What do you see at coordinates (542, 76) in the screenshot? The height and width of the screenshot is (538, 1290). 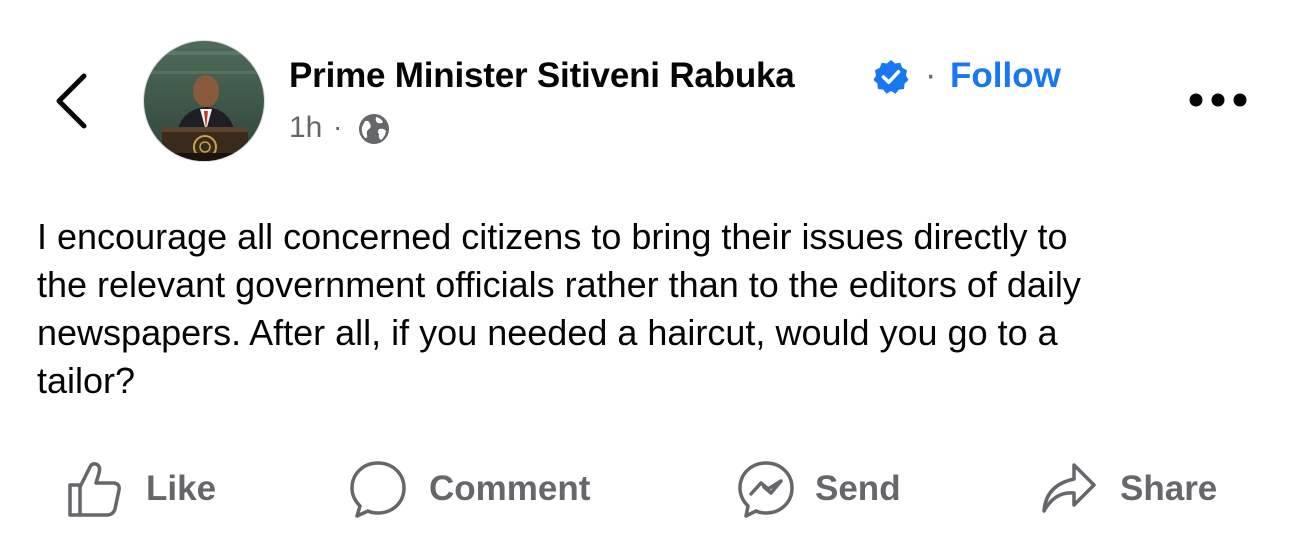 I see `author-name: Prime Minister Sitiveni Rabuka` at bounding box center [542, 76].